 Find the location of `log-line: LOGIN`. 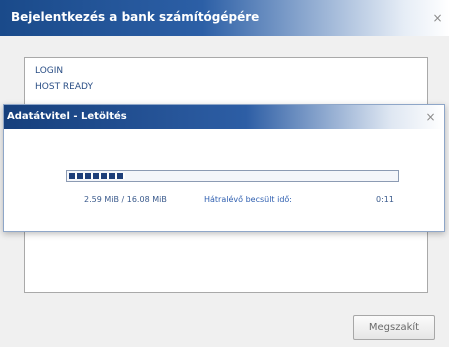

log-line: LOGIN is located at coordinates (49, 71).